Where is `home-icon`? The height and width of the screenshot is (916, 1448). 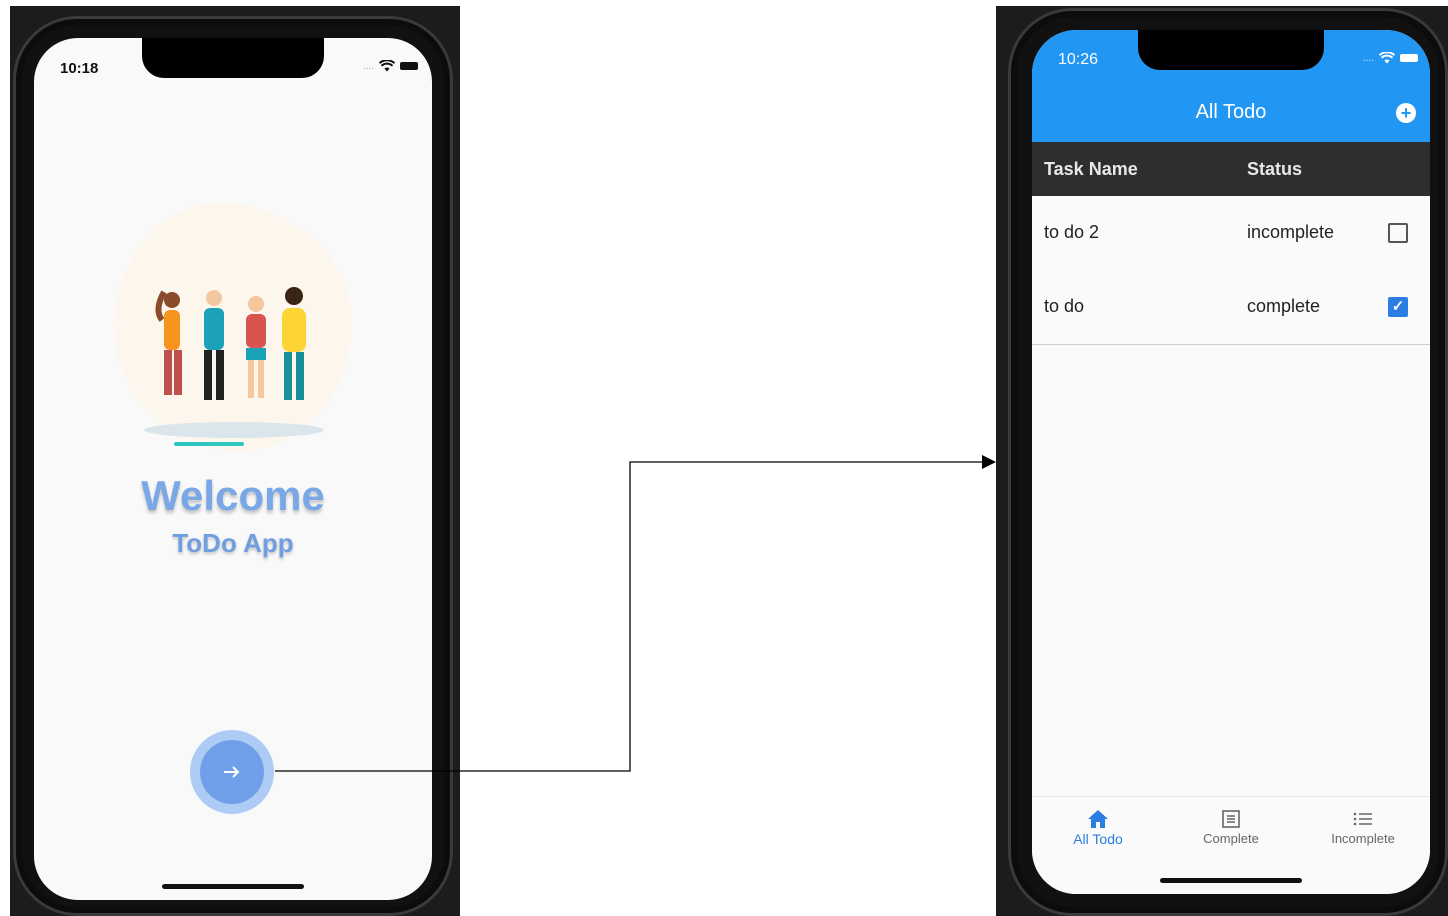 home-icon is located at coordinates (1098, 819).